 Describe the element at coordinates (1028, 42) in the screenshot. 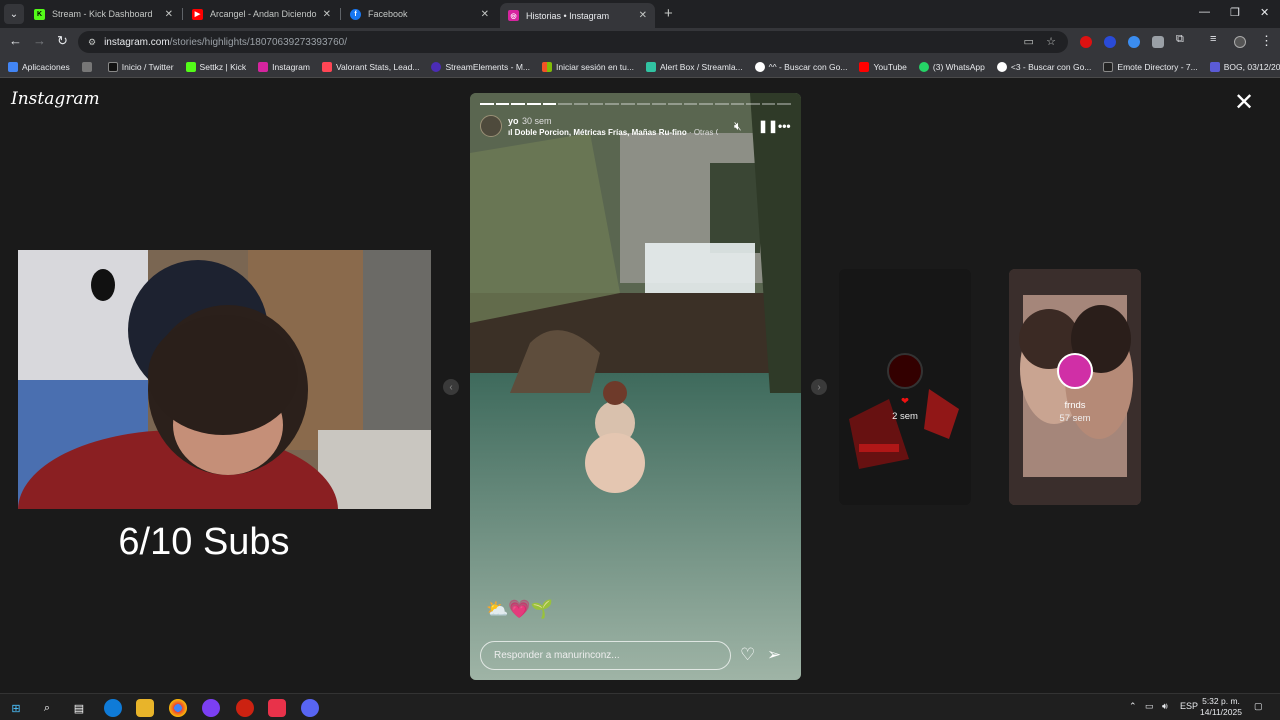

I see `cast-icon: ▭` at that location.